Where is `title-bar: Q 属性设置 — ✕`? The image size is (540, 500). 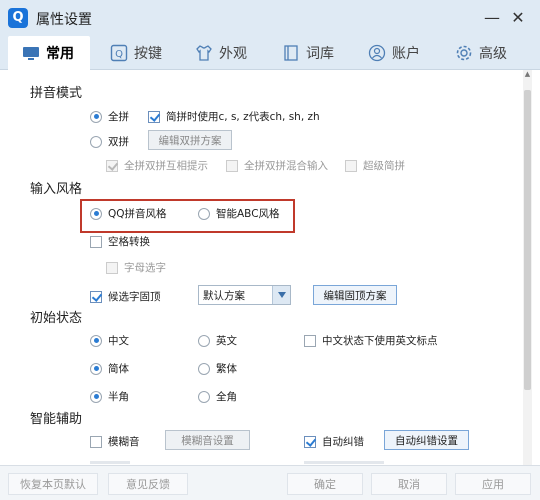
title-bar: Q 属性设置 — ✕ is located at coordinates (270, 18).